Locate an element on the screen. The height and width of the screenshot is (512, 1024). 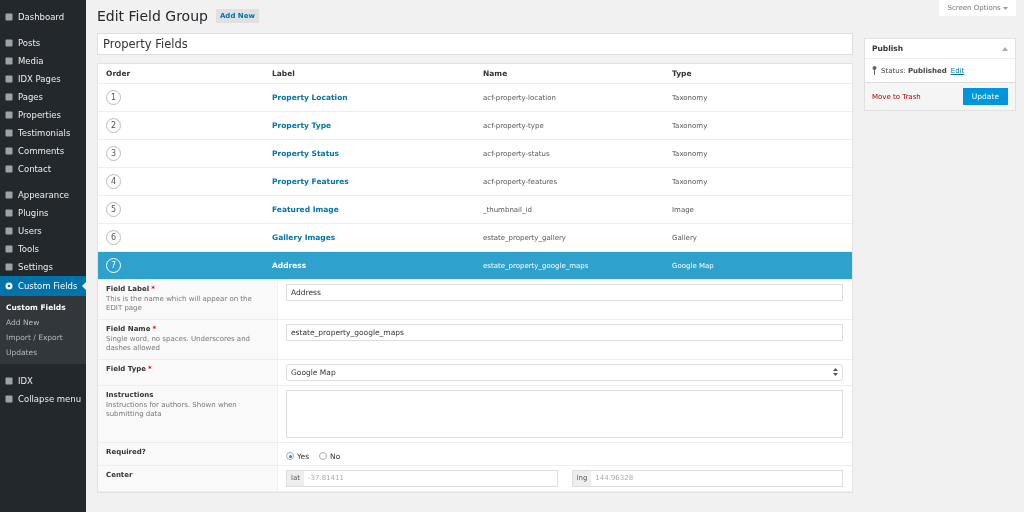
menu-item: Collapse menu is located at coordinates (43, 399).